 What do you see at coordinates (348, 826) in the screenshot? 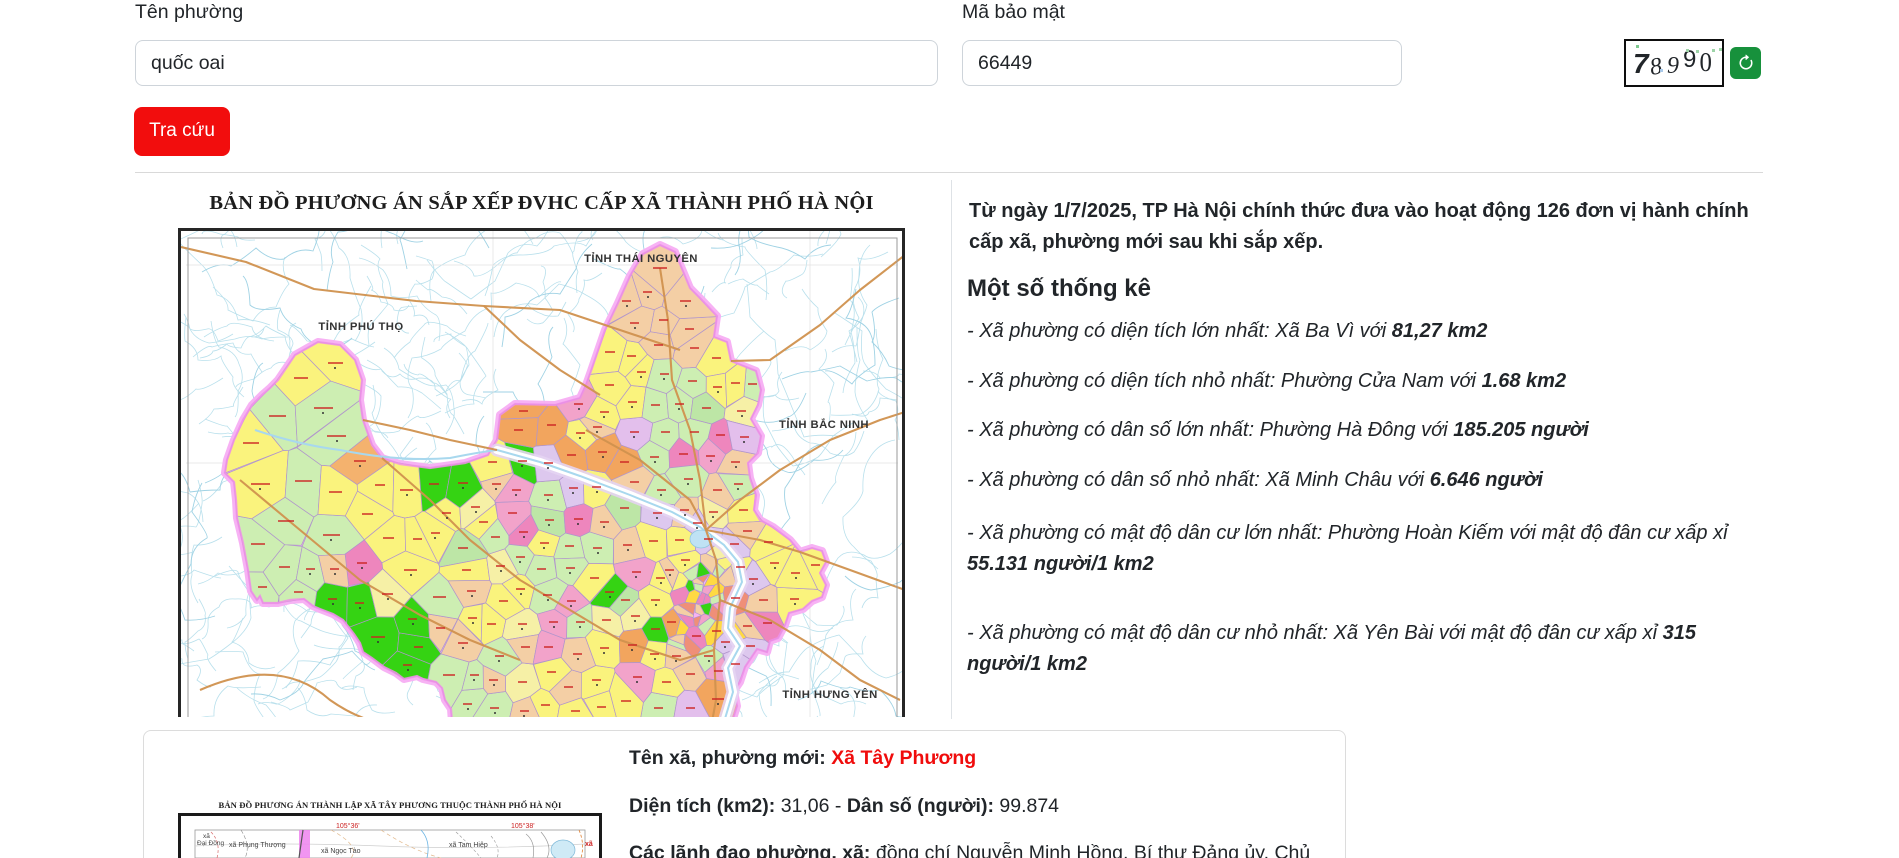
I see `svg-text: 105°36'` at bounding box center [348, 826].